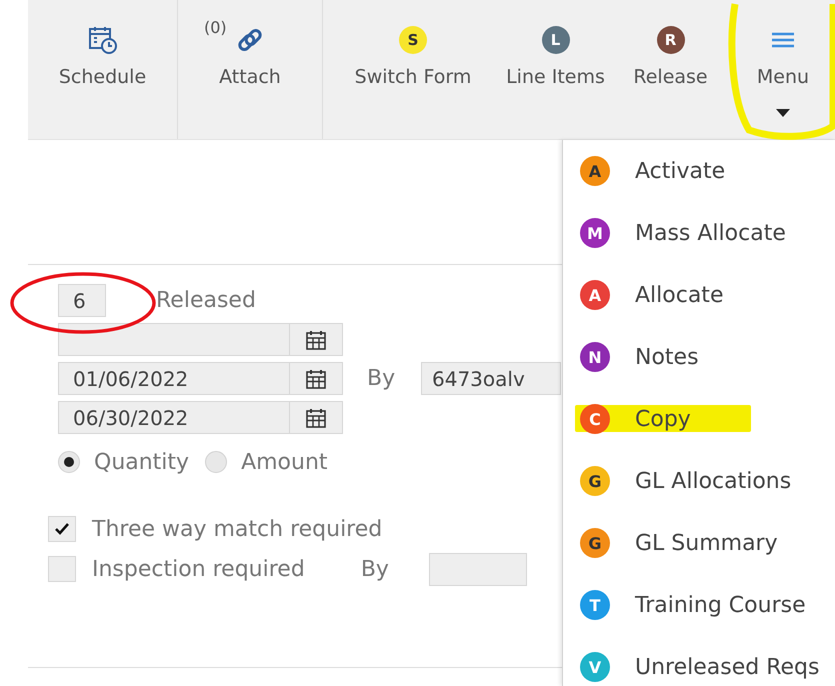  Describe the element at coordinates (699, 419) in the screenshot. I see `menu-item: C Copy` at that location.